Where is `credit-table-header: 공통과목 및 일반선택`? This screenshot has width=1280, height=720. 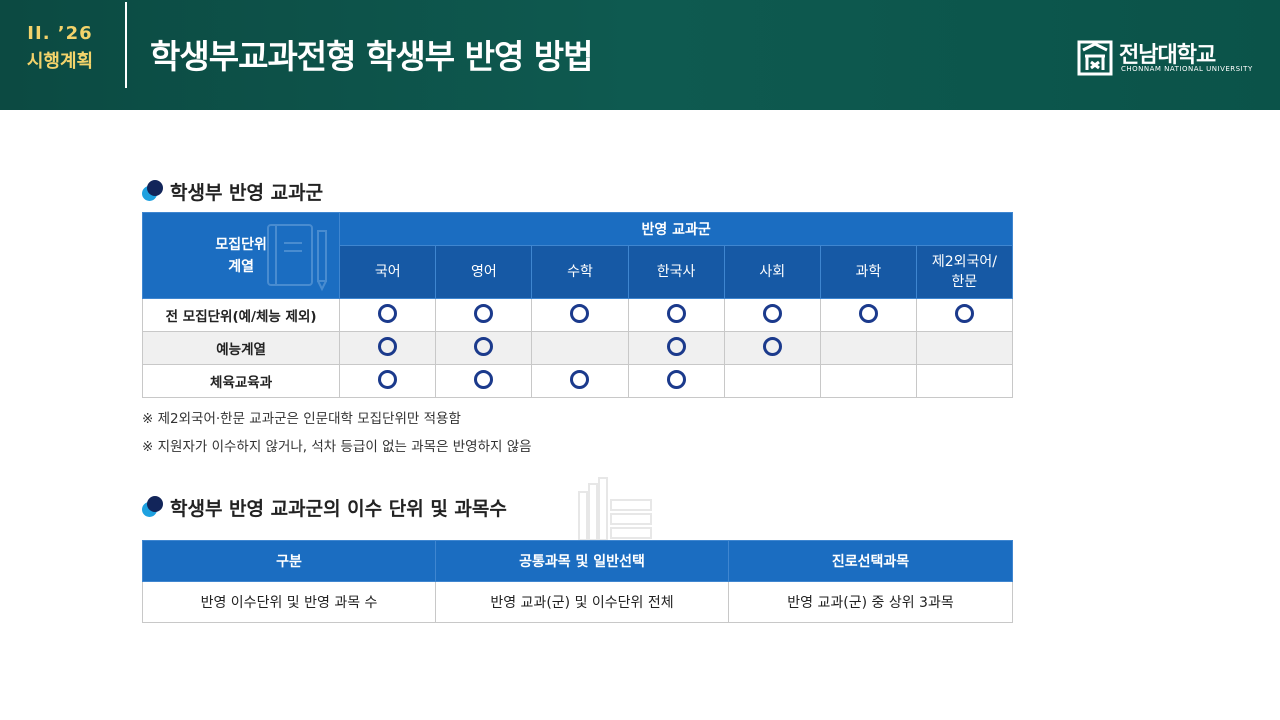 credit-table-header: 공통과목 및 일반선택 is located at coordinates (582, 561).